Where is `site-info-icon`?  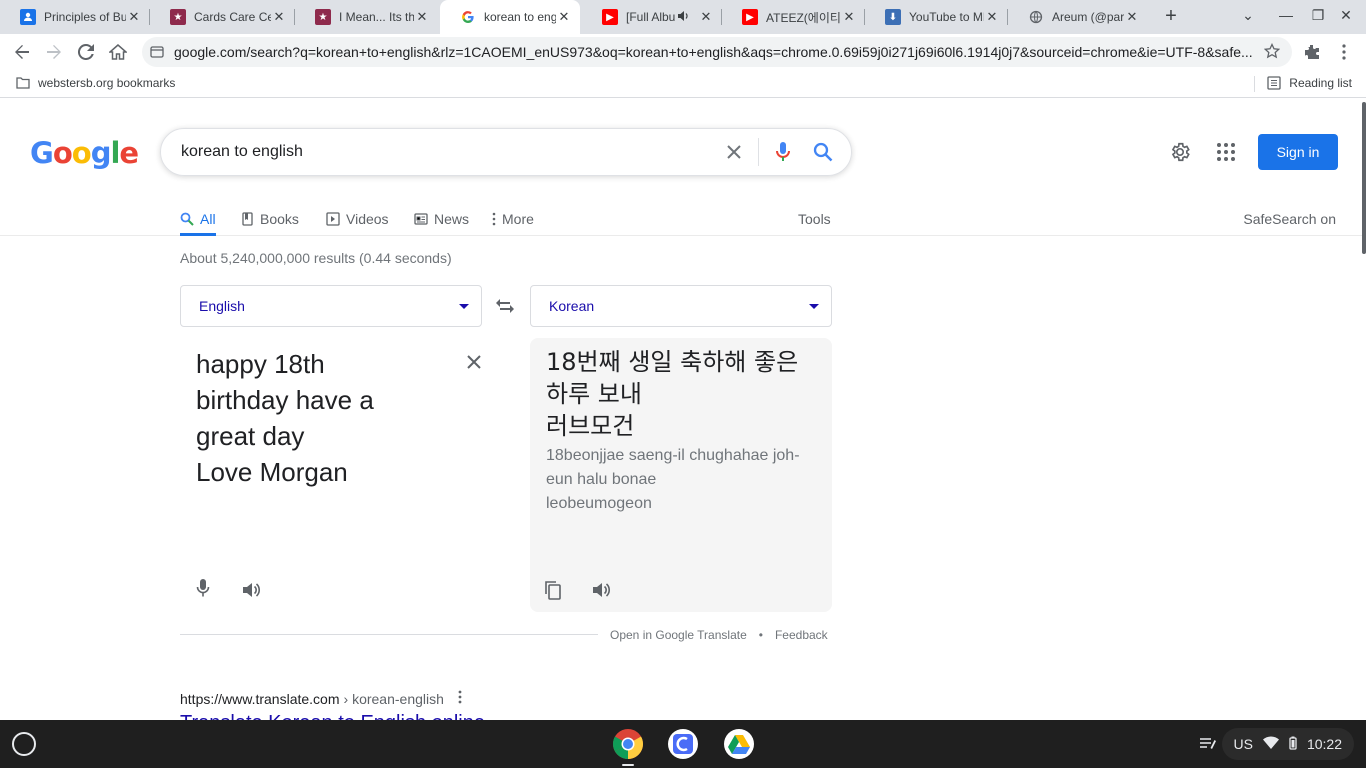 site-info-icon is located at coordinates (158, 52).